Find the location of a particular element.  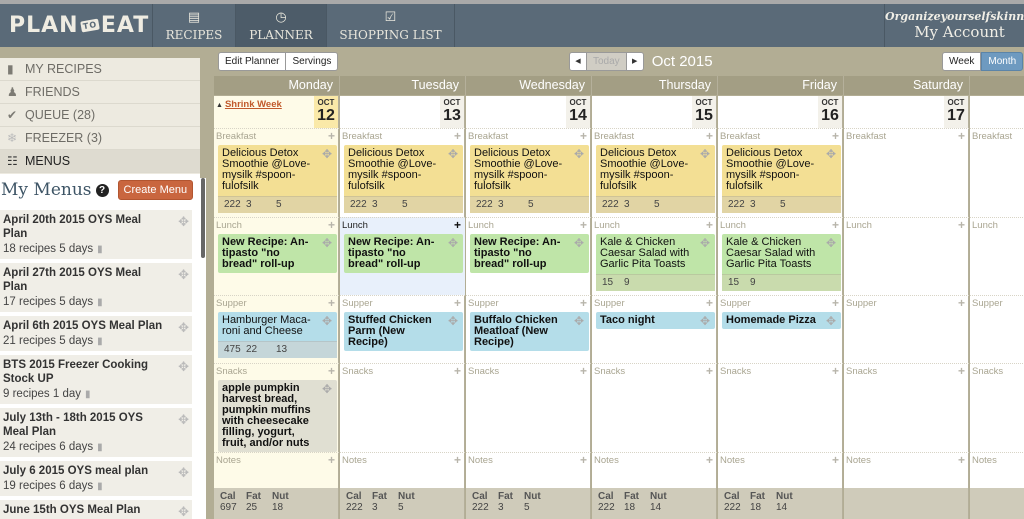

edit-planner-button: Edit Planner is located at coordinates (252, 61).